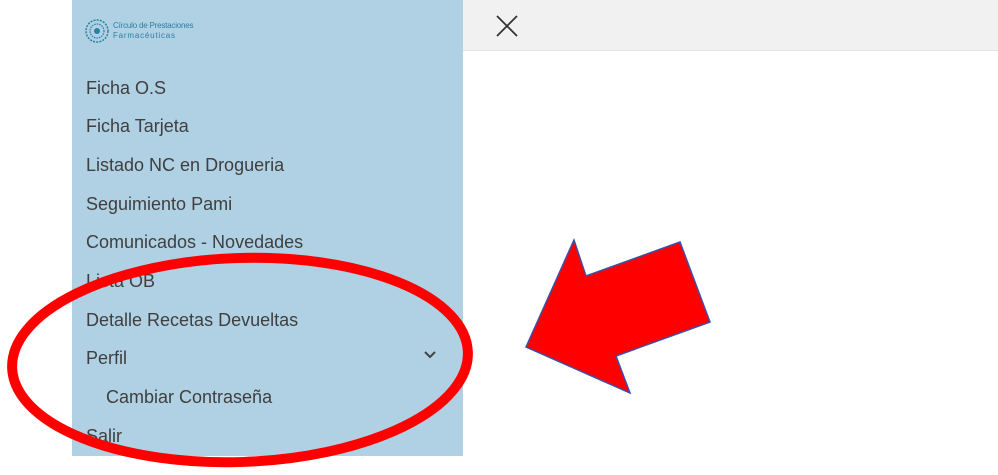 This screenshot has height=475, width=998. I want to click on brand-logo: Círculo de Prestaciones Farmacéuticas, so click(149, 31).